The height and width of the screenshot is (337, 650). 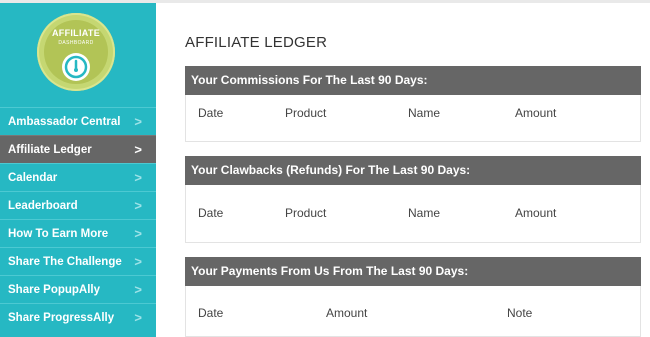 I want to click on logo-area: AFFILIATE DASHBOARD, so click(x=78, y=53).